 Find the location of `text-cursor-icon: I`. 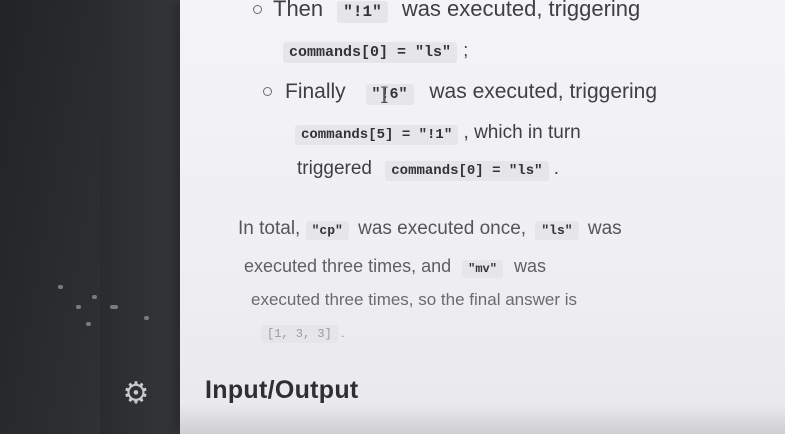

text-cursor-icon: I is located at coordinates (384, 96).